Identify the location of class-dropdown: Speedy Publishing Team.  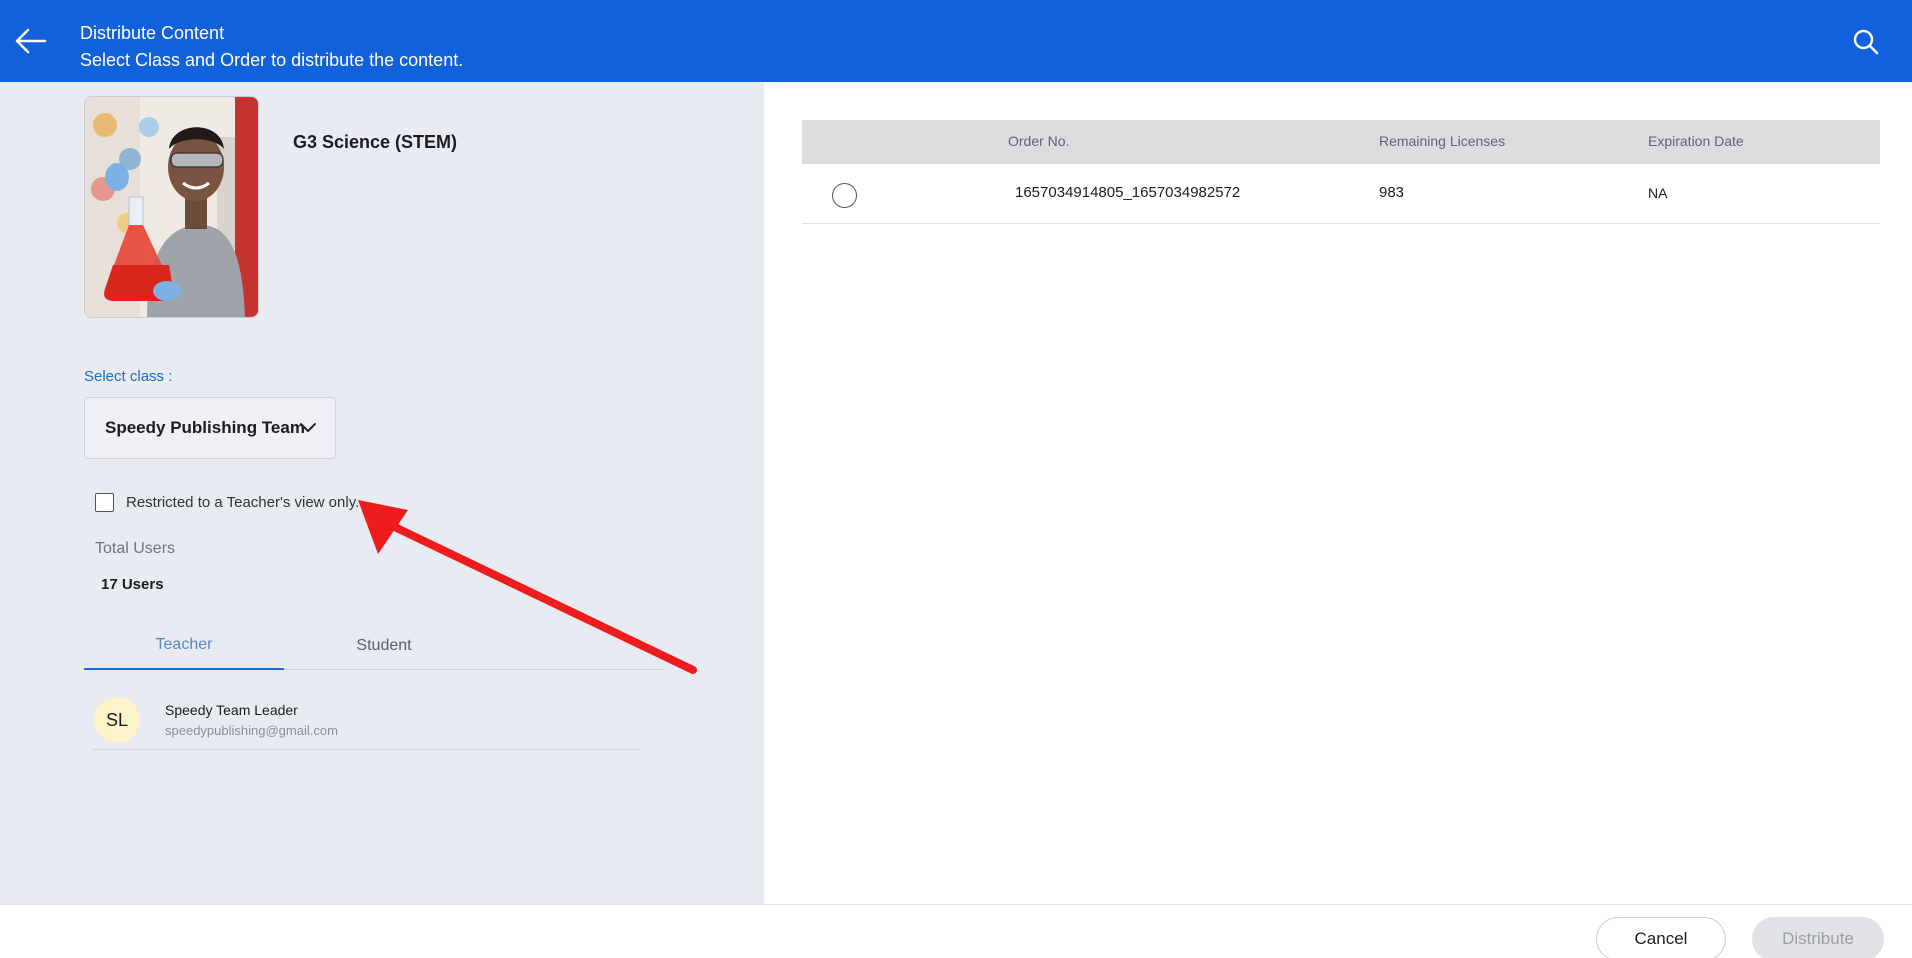
(210, 428).